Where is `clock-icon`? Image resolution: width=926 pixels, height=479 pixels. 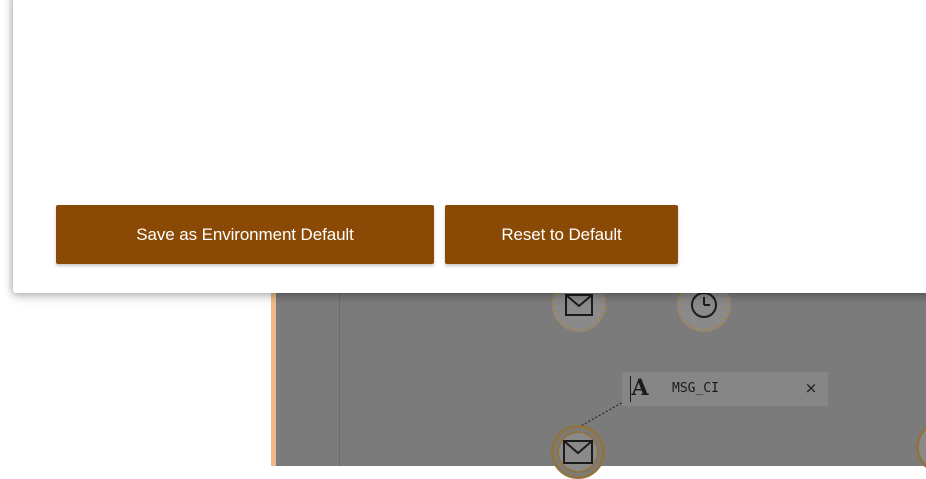 clock-icon is located at coordinates (704, 305).